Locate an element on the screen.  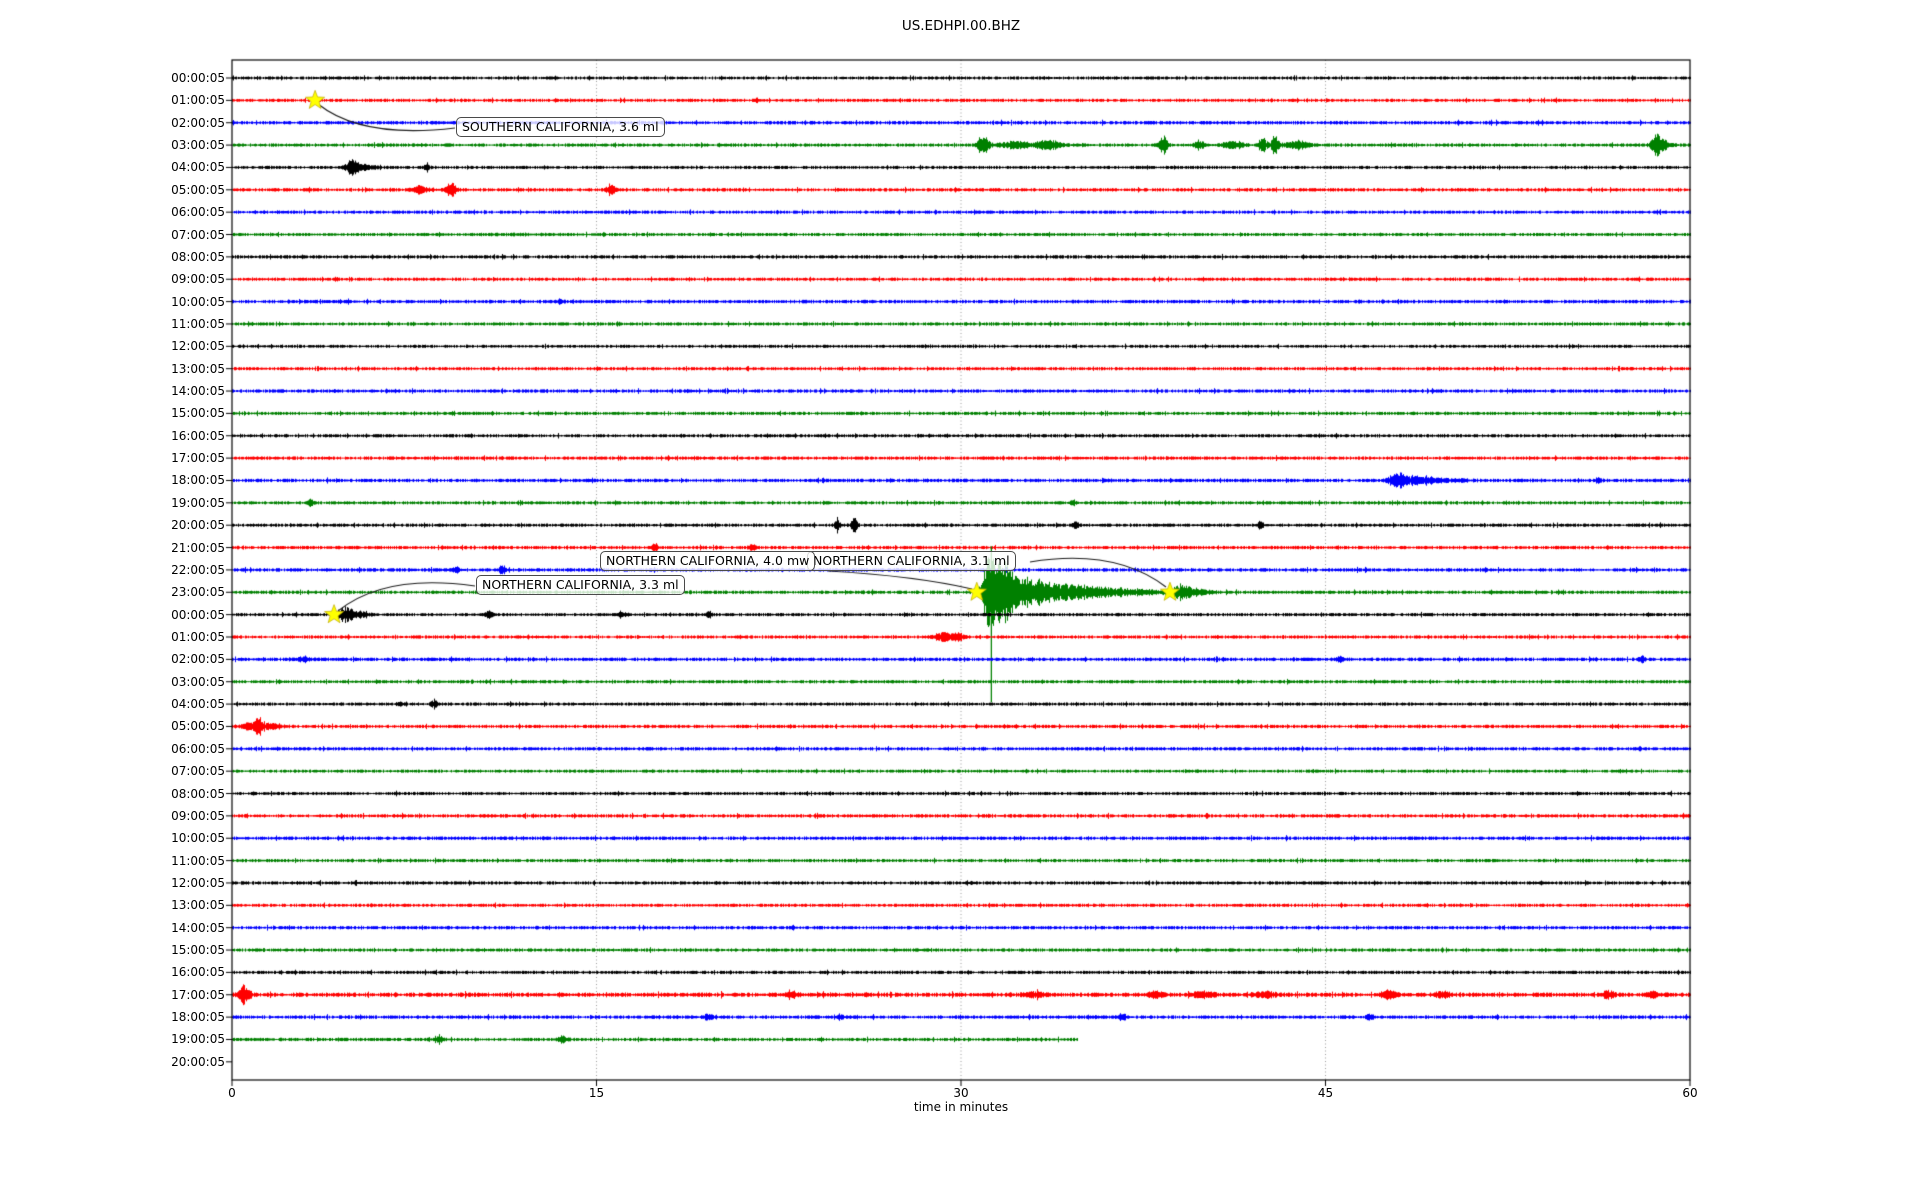
event-annotation-label: NORTHERN CALIFORNIA, 3.3 ml is located at coordinates (580, 585).